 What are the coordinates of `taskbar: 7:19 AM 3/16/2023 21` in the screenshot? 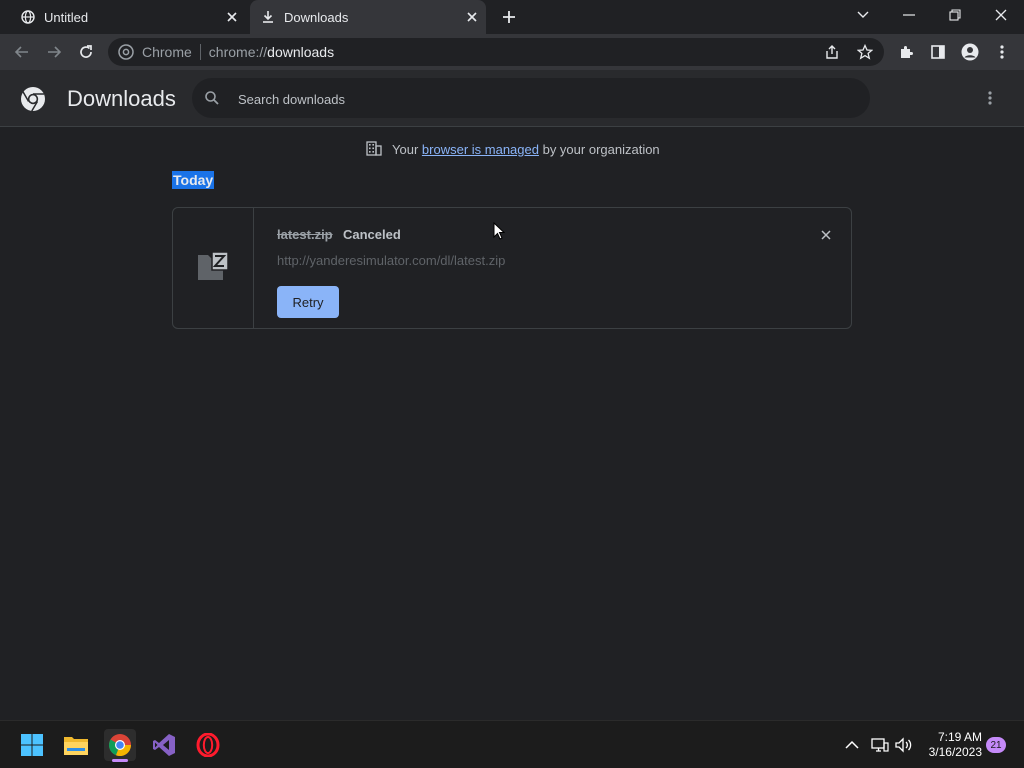 It's located at (512, 744).